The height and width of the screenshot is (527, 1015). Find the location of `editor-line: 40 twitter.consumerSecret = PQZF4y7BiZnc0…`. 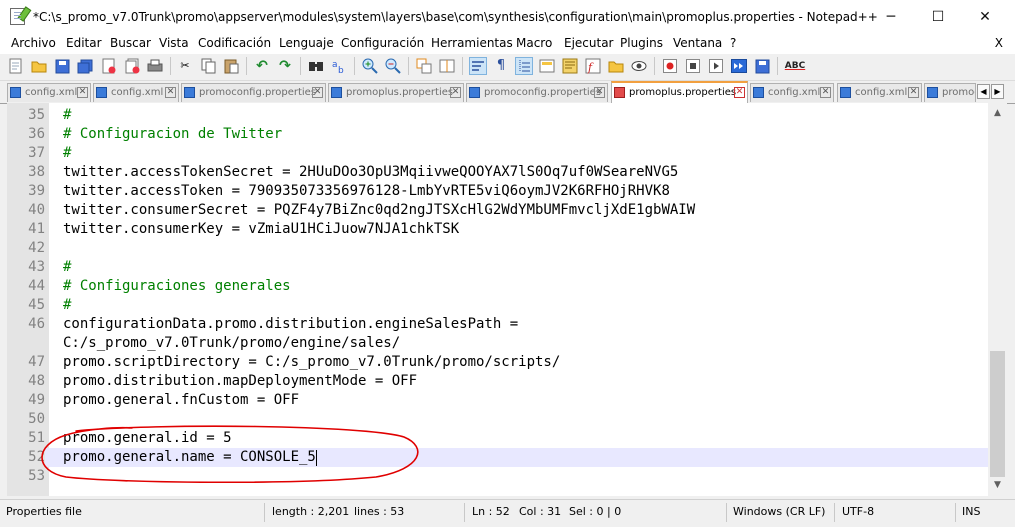

editor-line: 40 twitter.consumerSecret = PQZF4y7BiZnc0… is located at coordinates (497, 210).